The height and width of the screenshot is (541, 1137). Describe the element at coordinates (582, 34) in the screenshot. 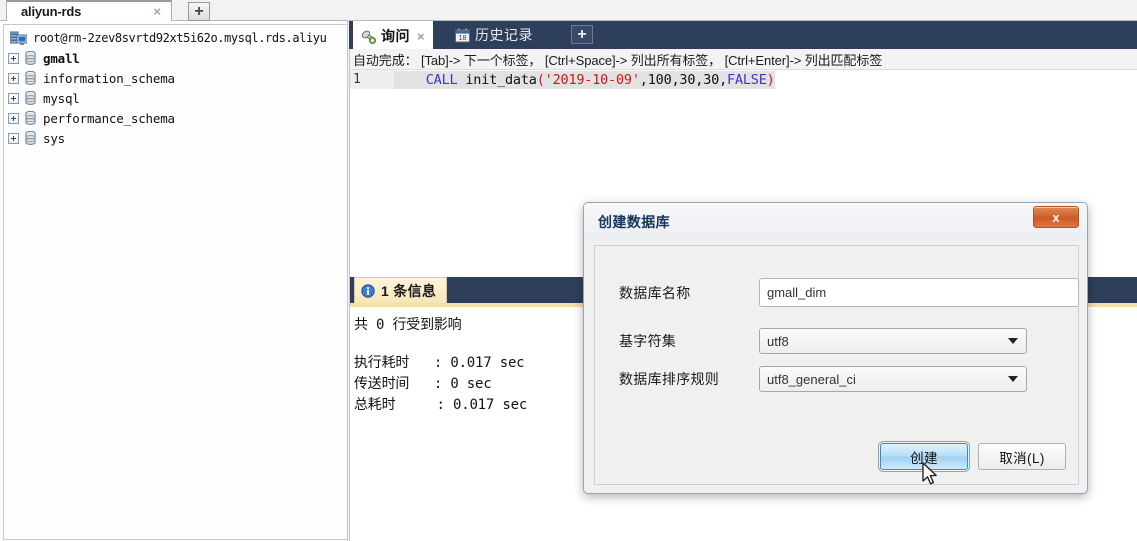

I see `add-query-tab-button: +` at that location.